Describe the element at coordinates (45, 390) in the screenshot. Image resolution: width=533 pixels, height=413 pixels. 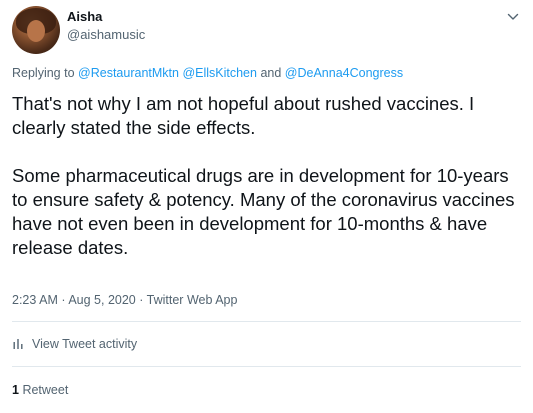
I see `retweet-label: Retweet` at that location.